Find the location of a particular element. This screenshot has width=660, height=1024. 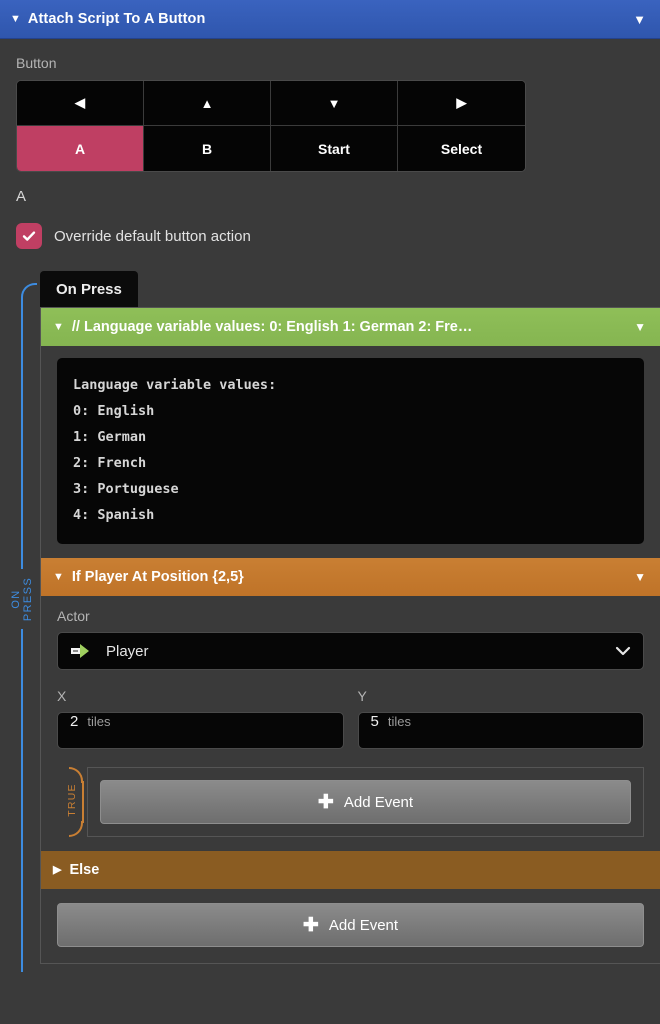

add-event-button-footer: ✚ Add Event is located at coordinates (350, 925).